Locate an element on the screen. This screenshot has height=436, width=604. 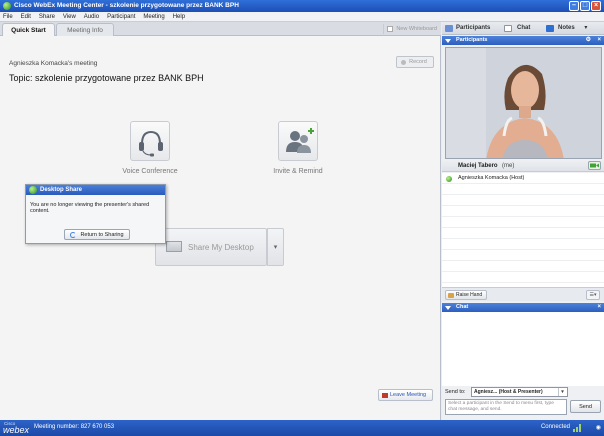
dialog-title: Desktop Share is located at coordinates (61, 190).